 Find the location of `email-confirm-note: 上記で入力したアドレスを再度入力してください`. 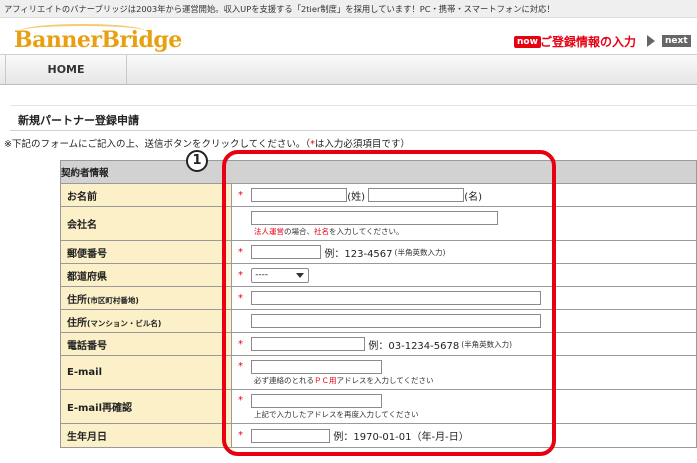

email-confirm-note: 上記で入力したアドレスを再度入力してください is located at coordinates (336, 414).